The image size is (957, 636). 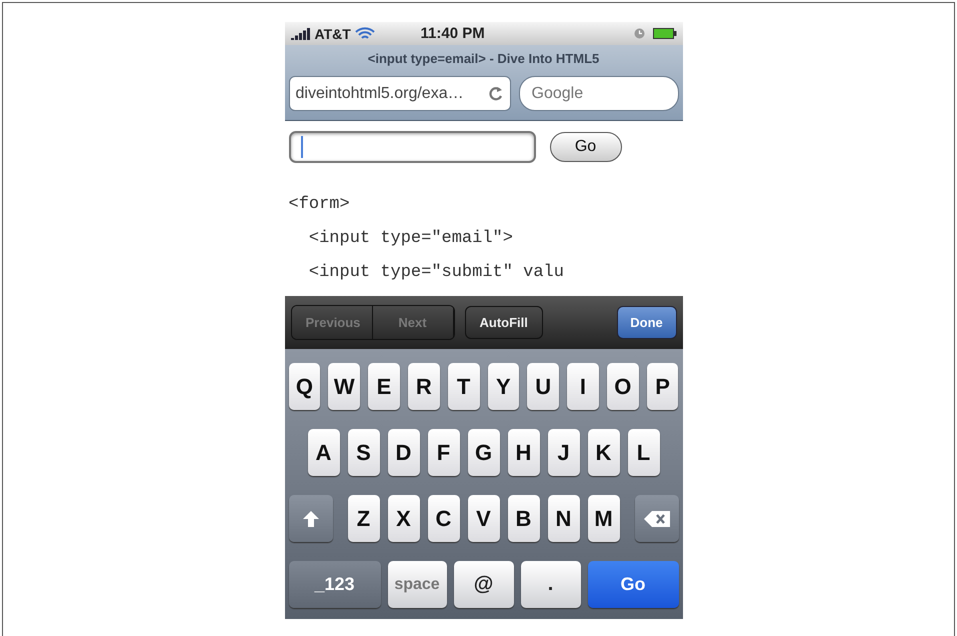 What do you see at coordinates (411, 239) in the screenshot?
I see `code-line: <input type="email">` at bounding box center [411, 239].